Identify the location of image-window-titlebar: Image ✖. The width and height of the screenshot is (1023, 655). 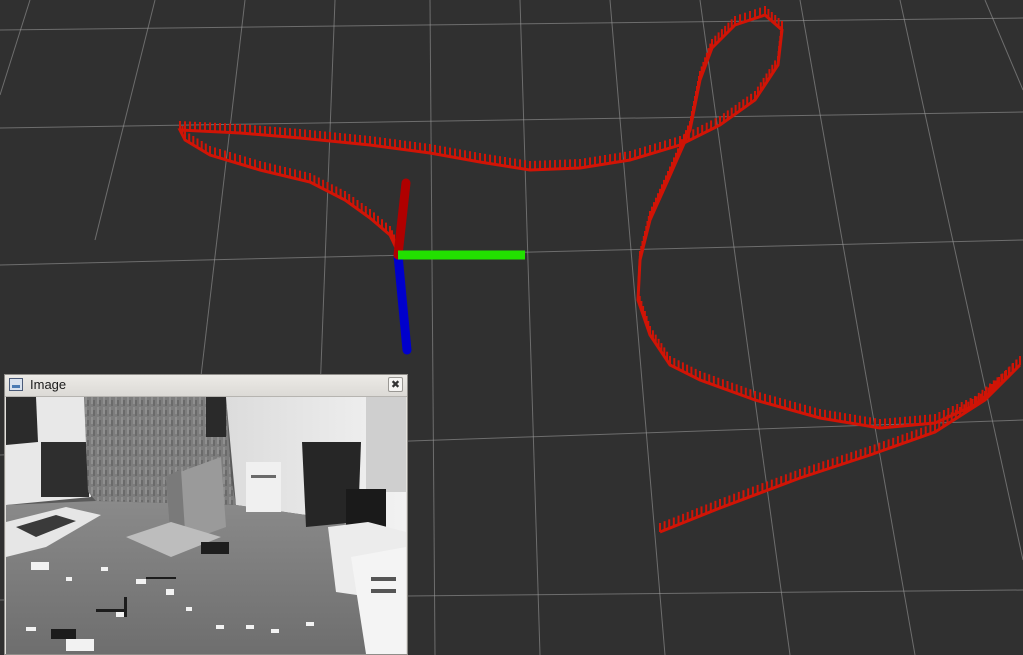
(206, 386).